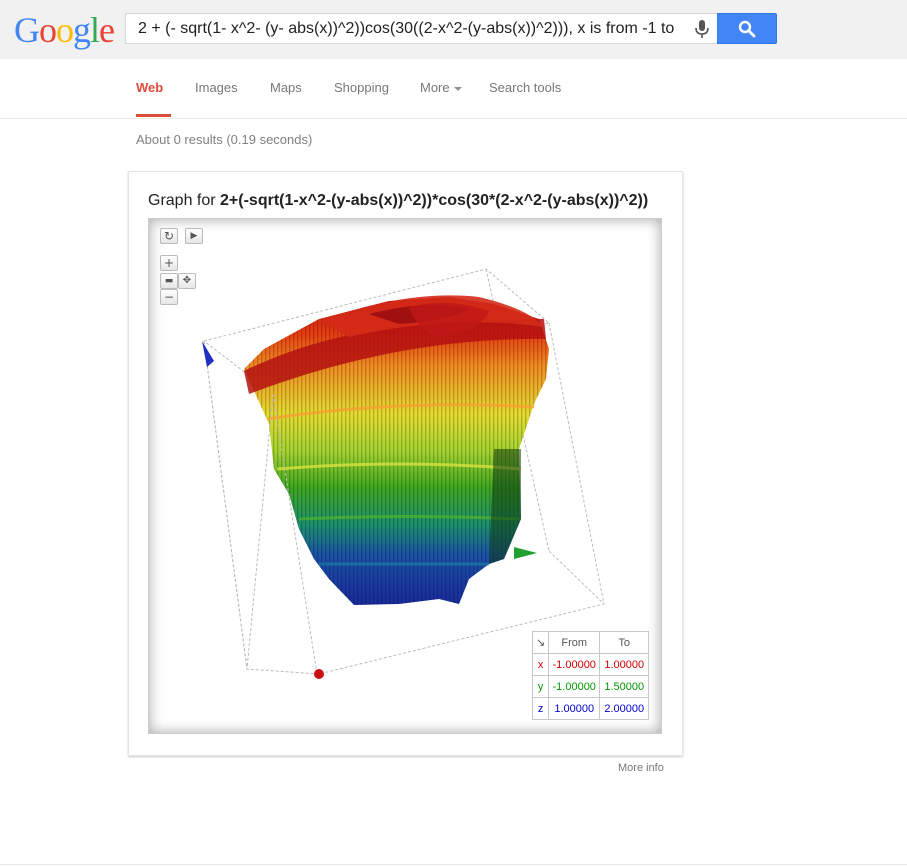 The image size is (907, 867). What do you see at coordinates (574, 664) in the screenshot?
I see `range-x-from: -1.00000` at bounding box center [574, 664].